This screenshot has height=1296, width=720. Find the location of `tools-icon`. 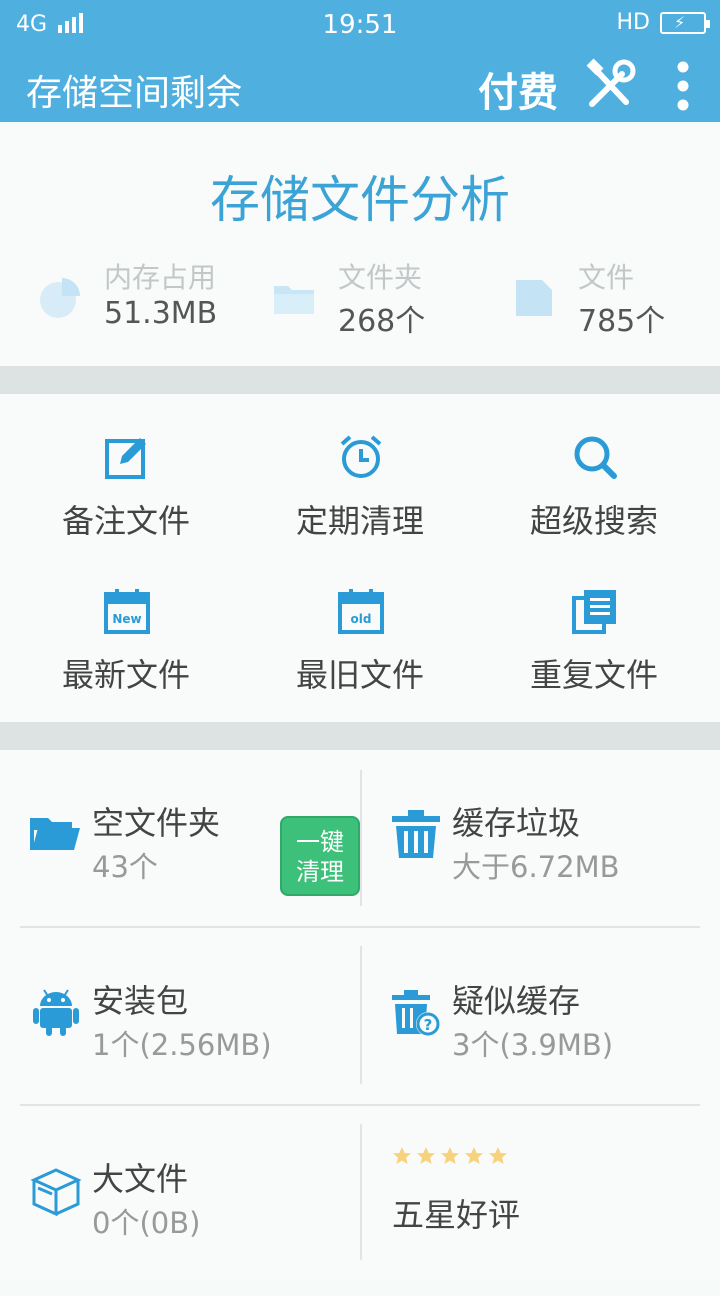

tools-icon is located at coordinates (610, 86).